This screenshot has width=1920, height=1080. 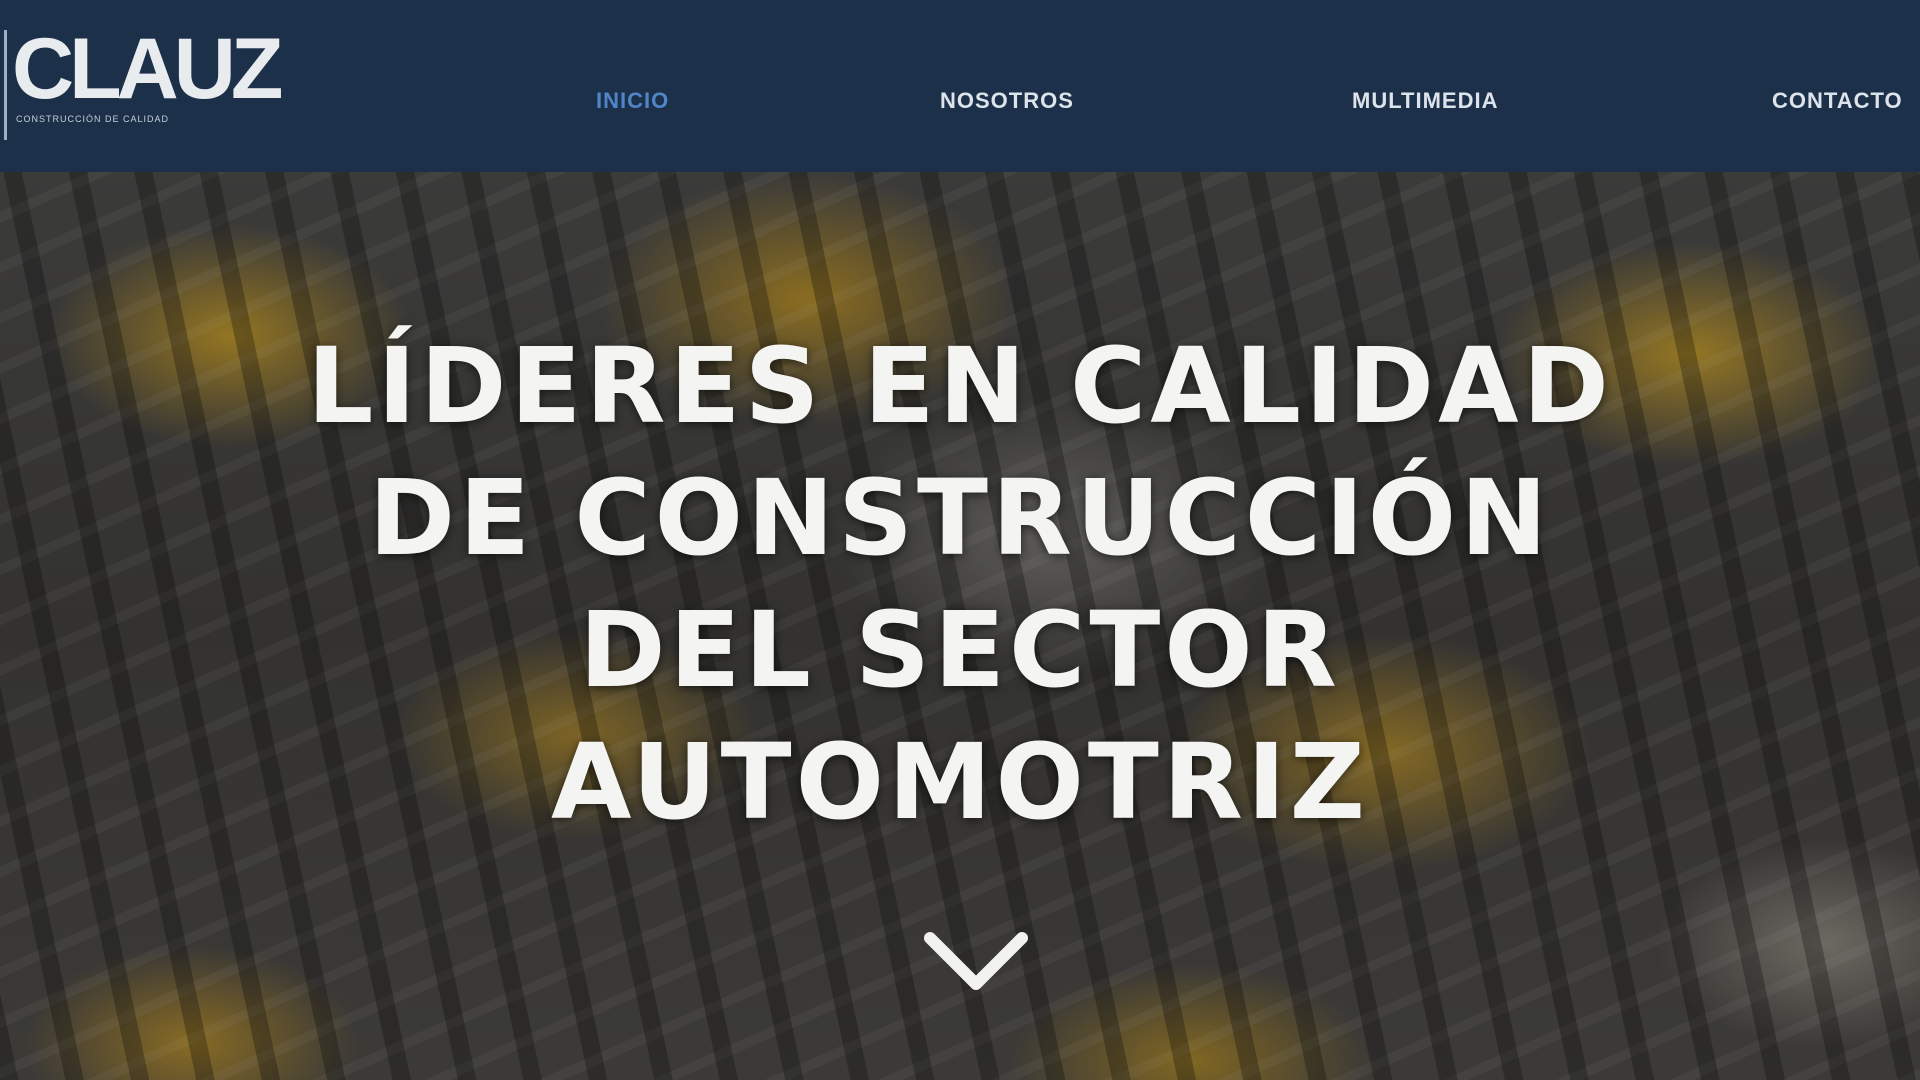 I want to click on nav-item-nosotros: NOSOTROS, so click(x=1007, y=101).